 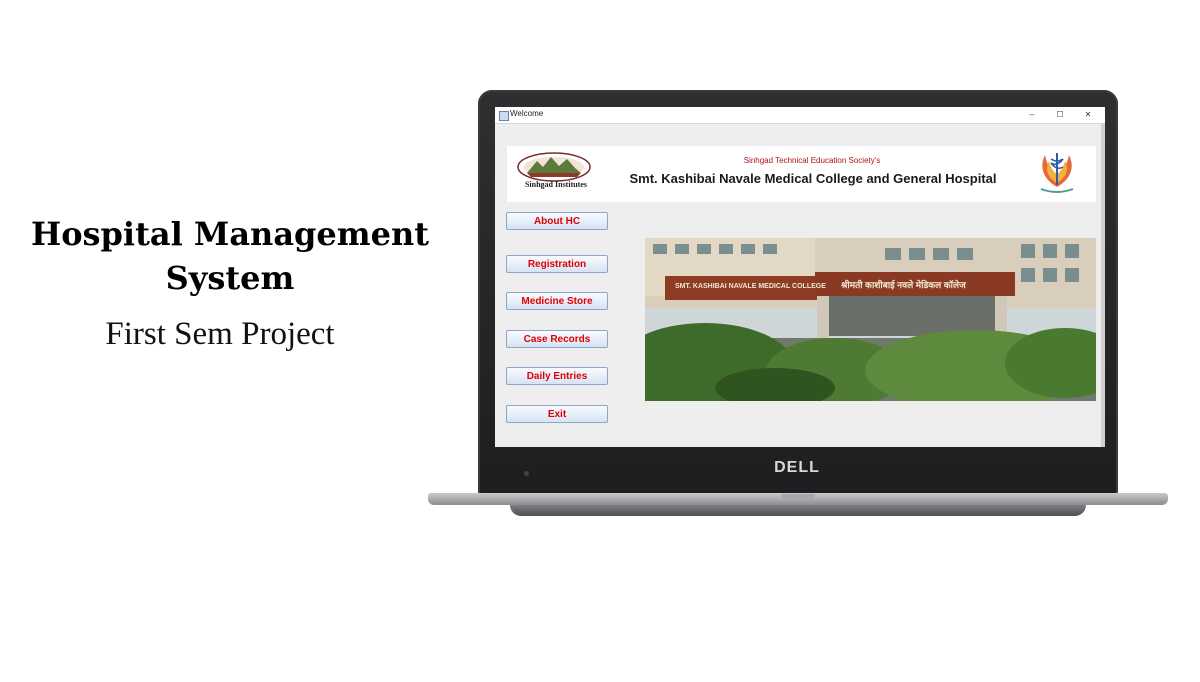 What do you see at coordinates (812, 160) in the screenshot?
I see `society-name: Sinhgad Technical Education Society's` at bounding box center [812, 160].